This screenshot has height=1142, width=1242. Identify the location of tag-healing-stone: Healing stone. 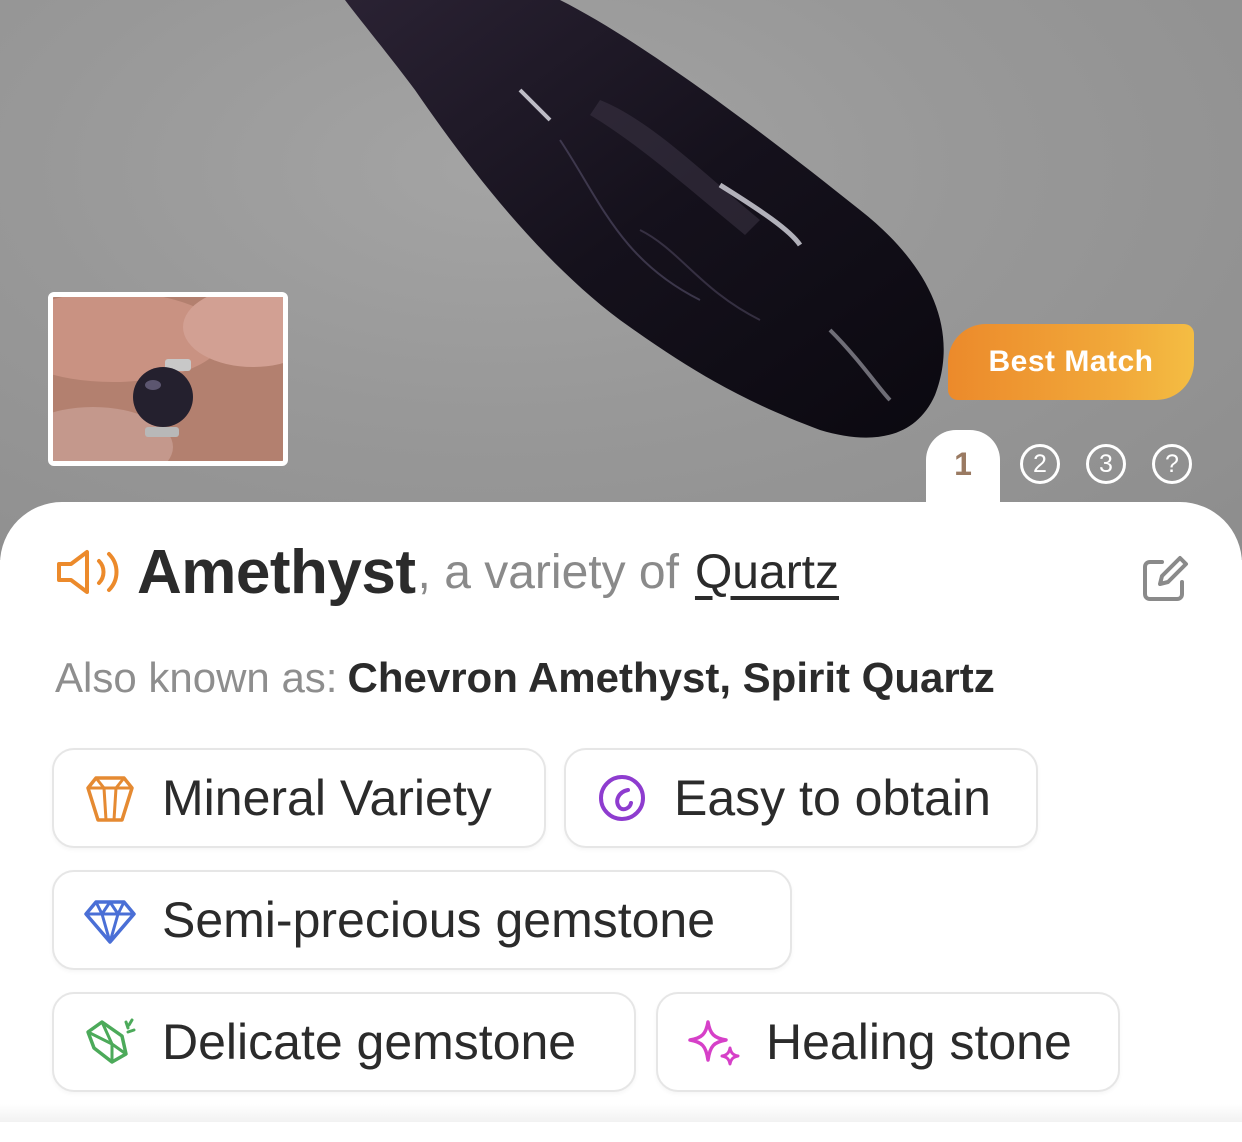
(888, 1042).